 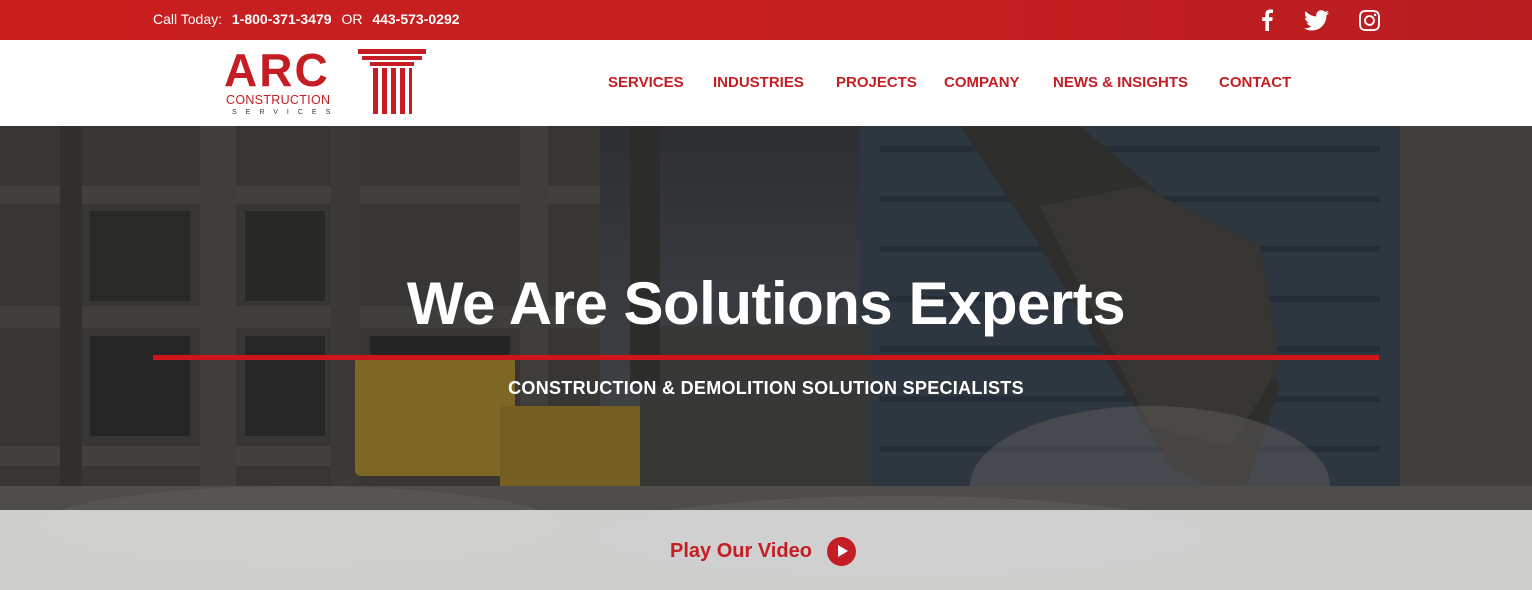 What do you see at coordinates (1120, 82) in the screenshot?
I see `nav-news-insights: NEWS & INSIGHTS` at bounding box center [1120, 82].